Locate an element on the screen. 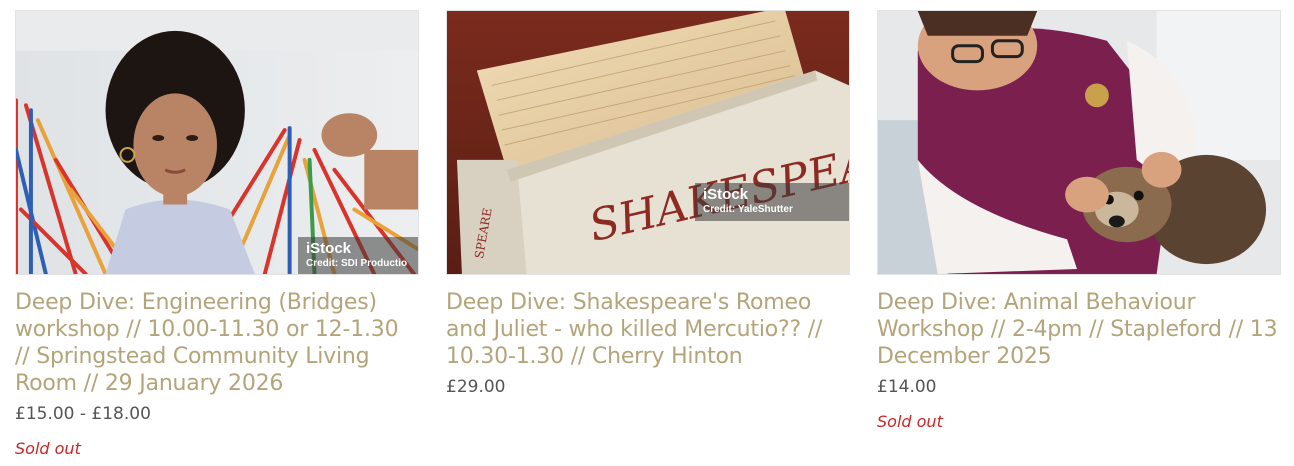 Image resolution: width=1294 pixels, height=466 pixels. istock-watermark: iStock Credit: SDI Productio is located at coordinates (358, 255).